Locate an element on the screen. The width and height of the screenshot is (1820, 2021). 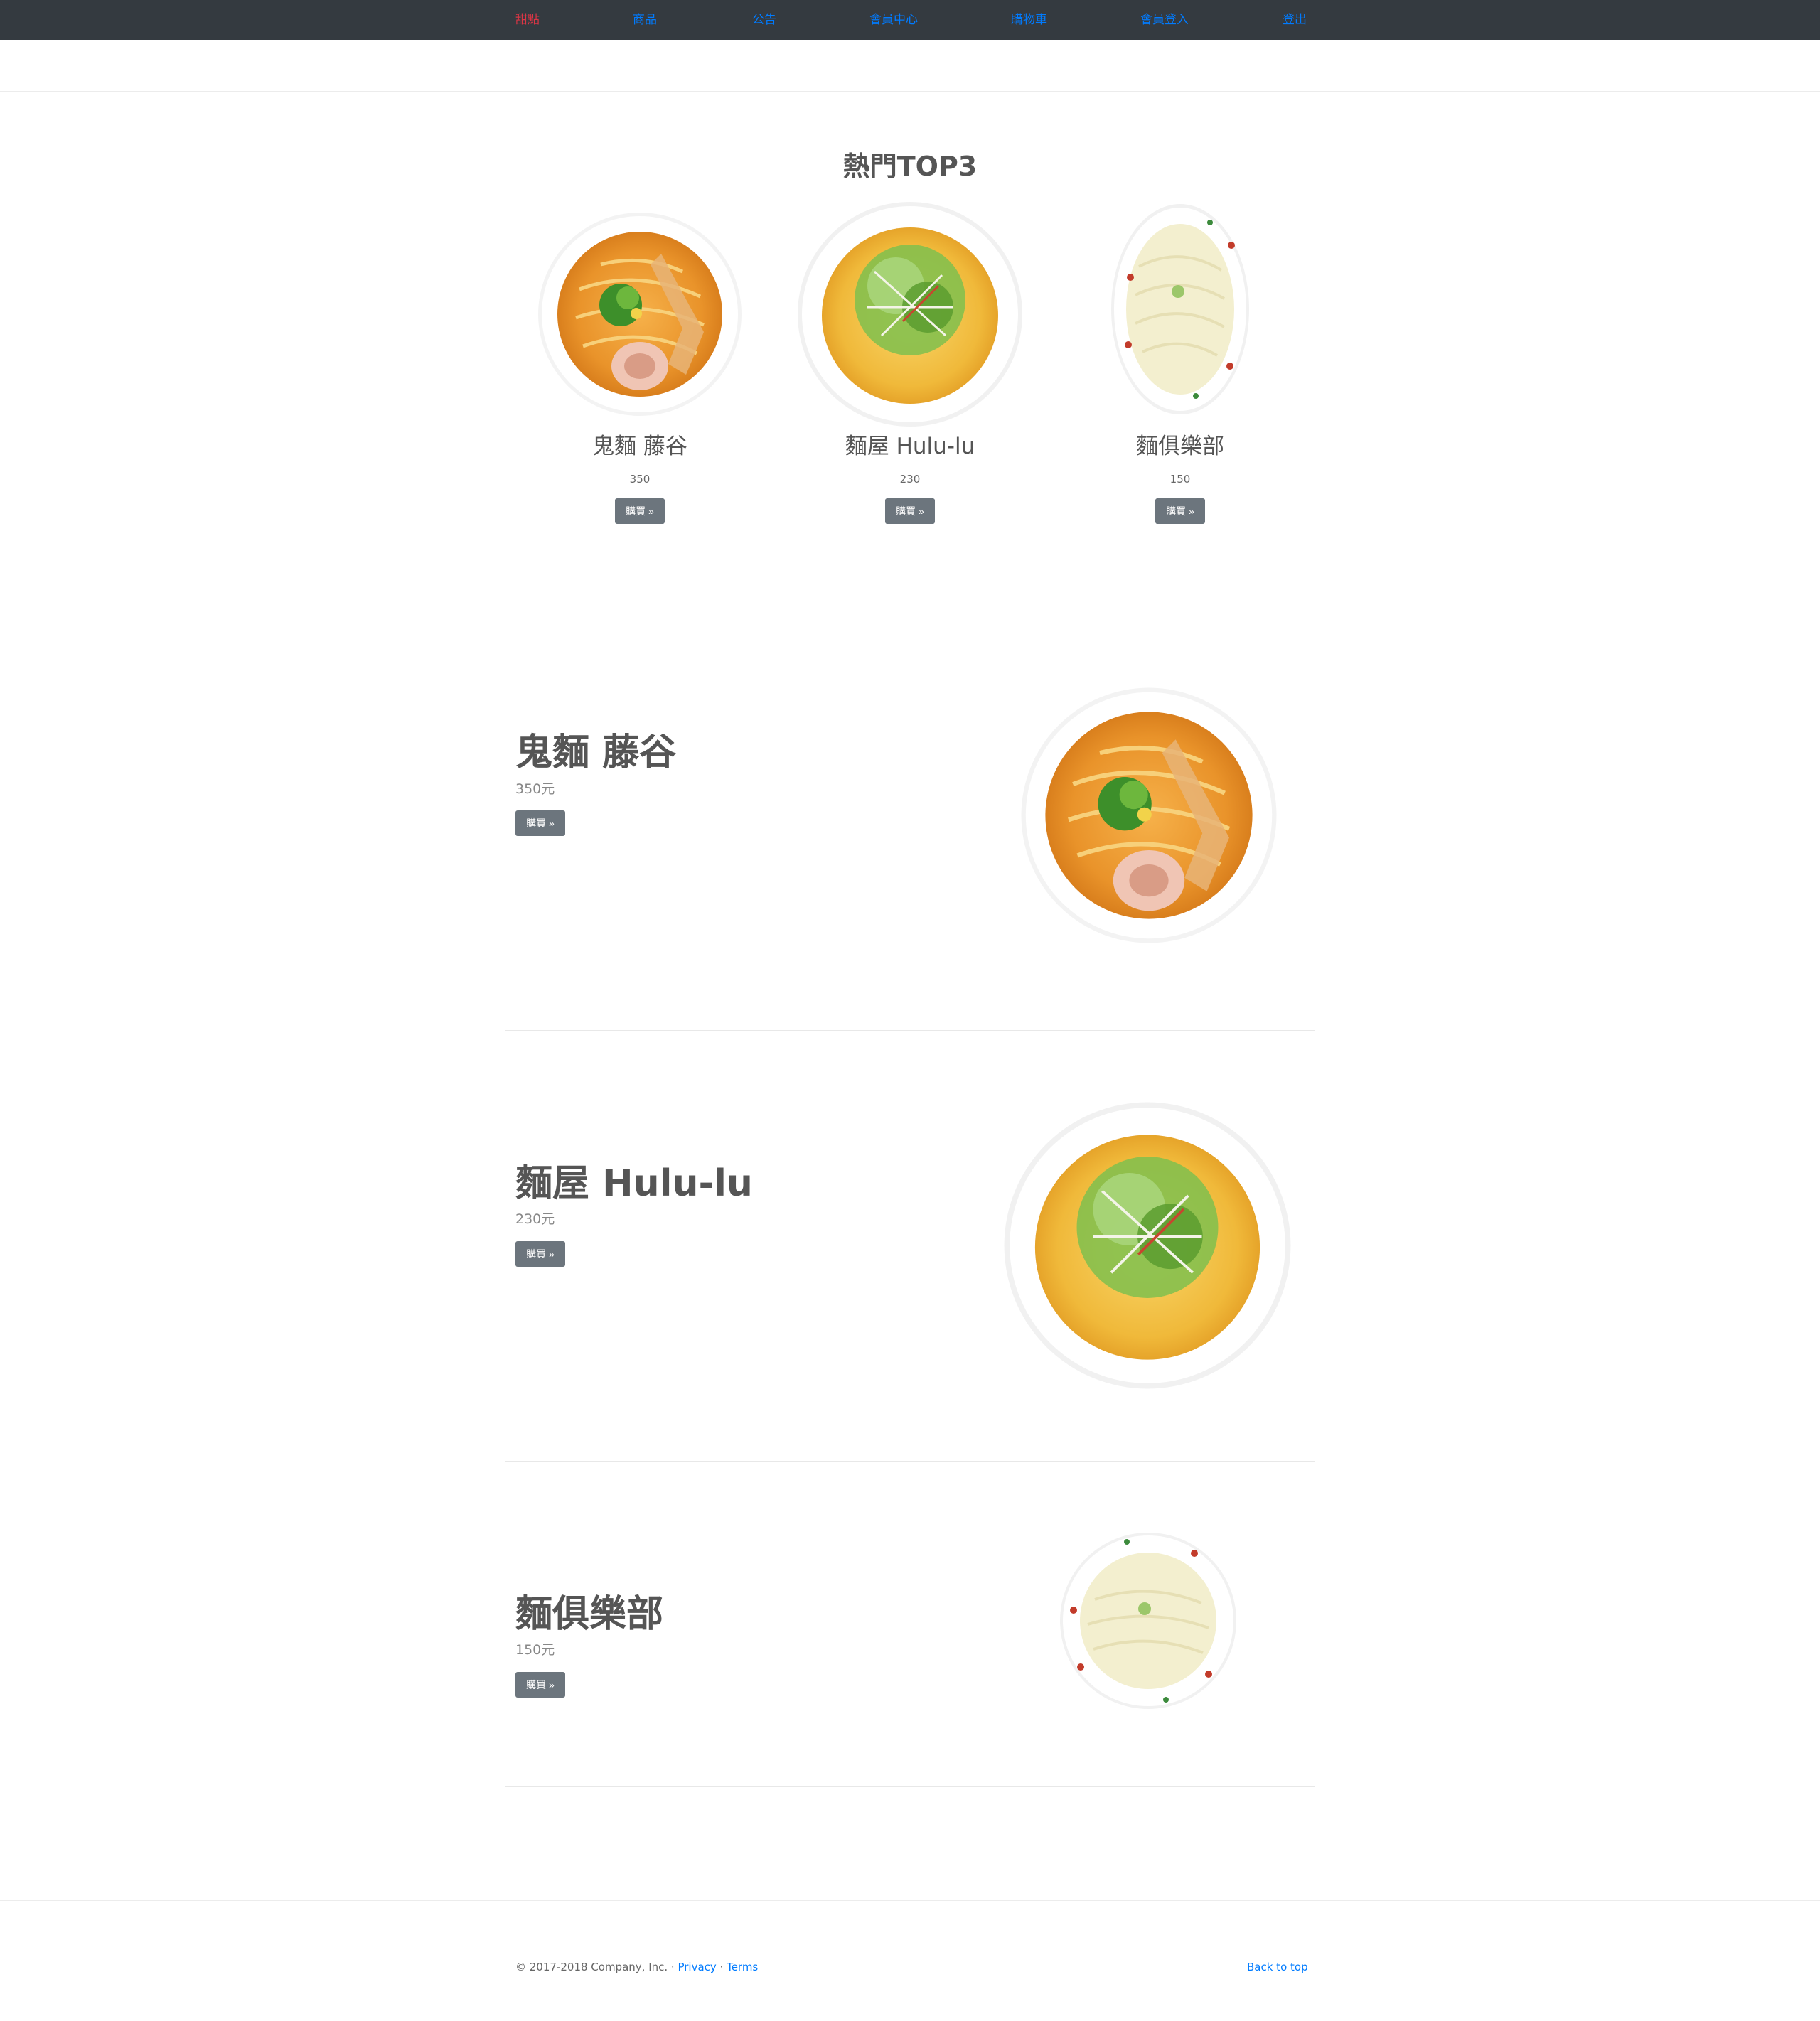
copyright-text: © 2017-2018 Company, Inc. · is located at coordinates (597, 1967).